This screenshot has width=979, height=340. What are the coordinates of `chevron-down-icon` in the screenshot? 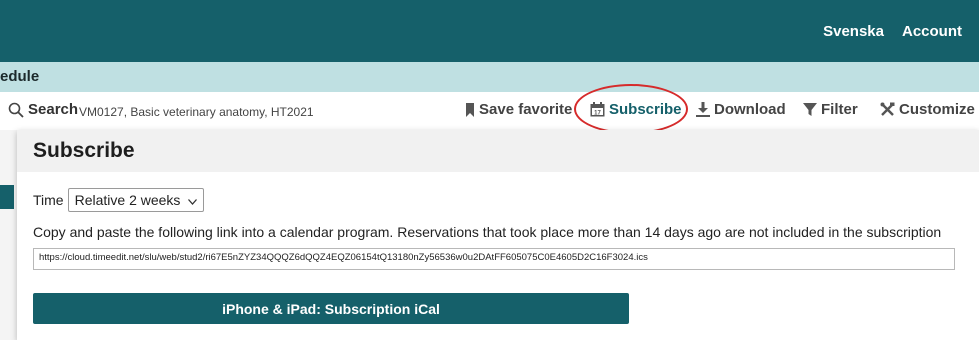 It's located at (193, 200).